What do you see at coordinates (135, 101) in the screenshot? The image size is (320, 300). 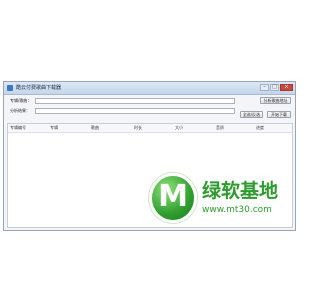 I see `song-url-input` at bounding box center [135, 101].